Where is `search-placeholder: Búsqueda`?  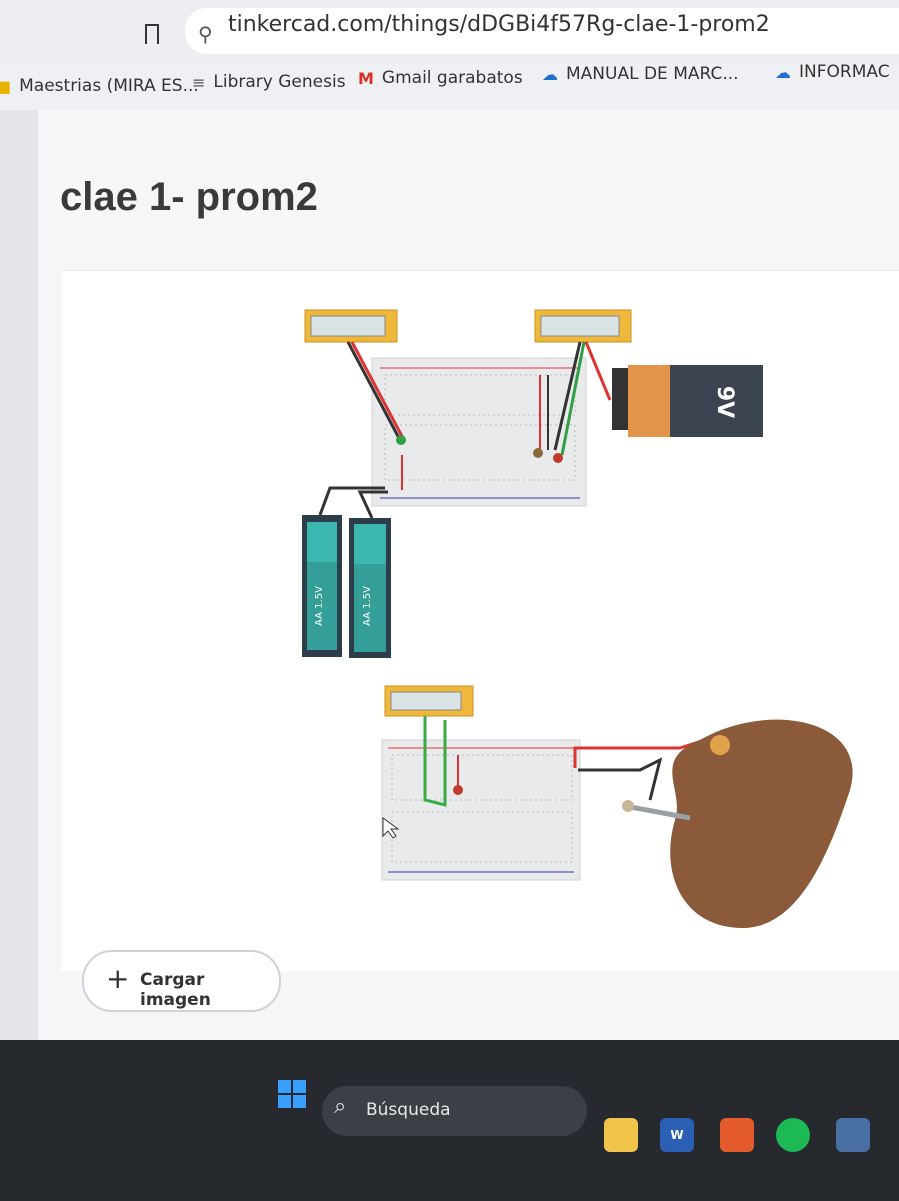
search-placeholder: Búsqueda is located at coordinates (408, 1110).